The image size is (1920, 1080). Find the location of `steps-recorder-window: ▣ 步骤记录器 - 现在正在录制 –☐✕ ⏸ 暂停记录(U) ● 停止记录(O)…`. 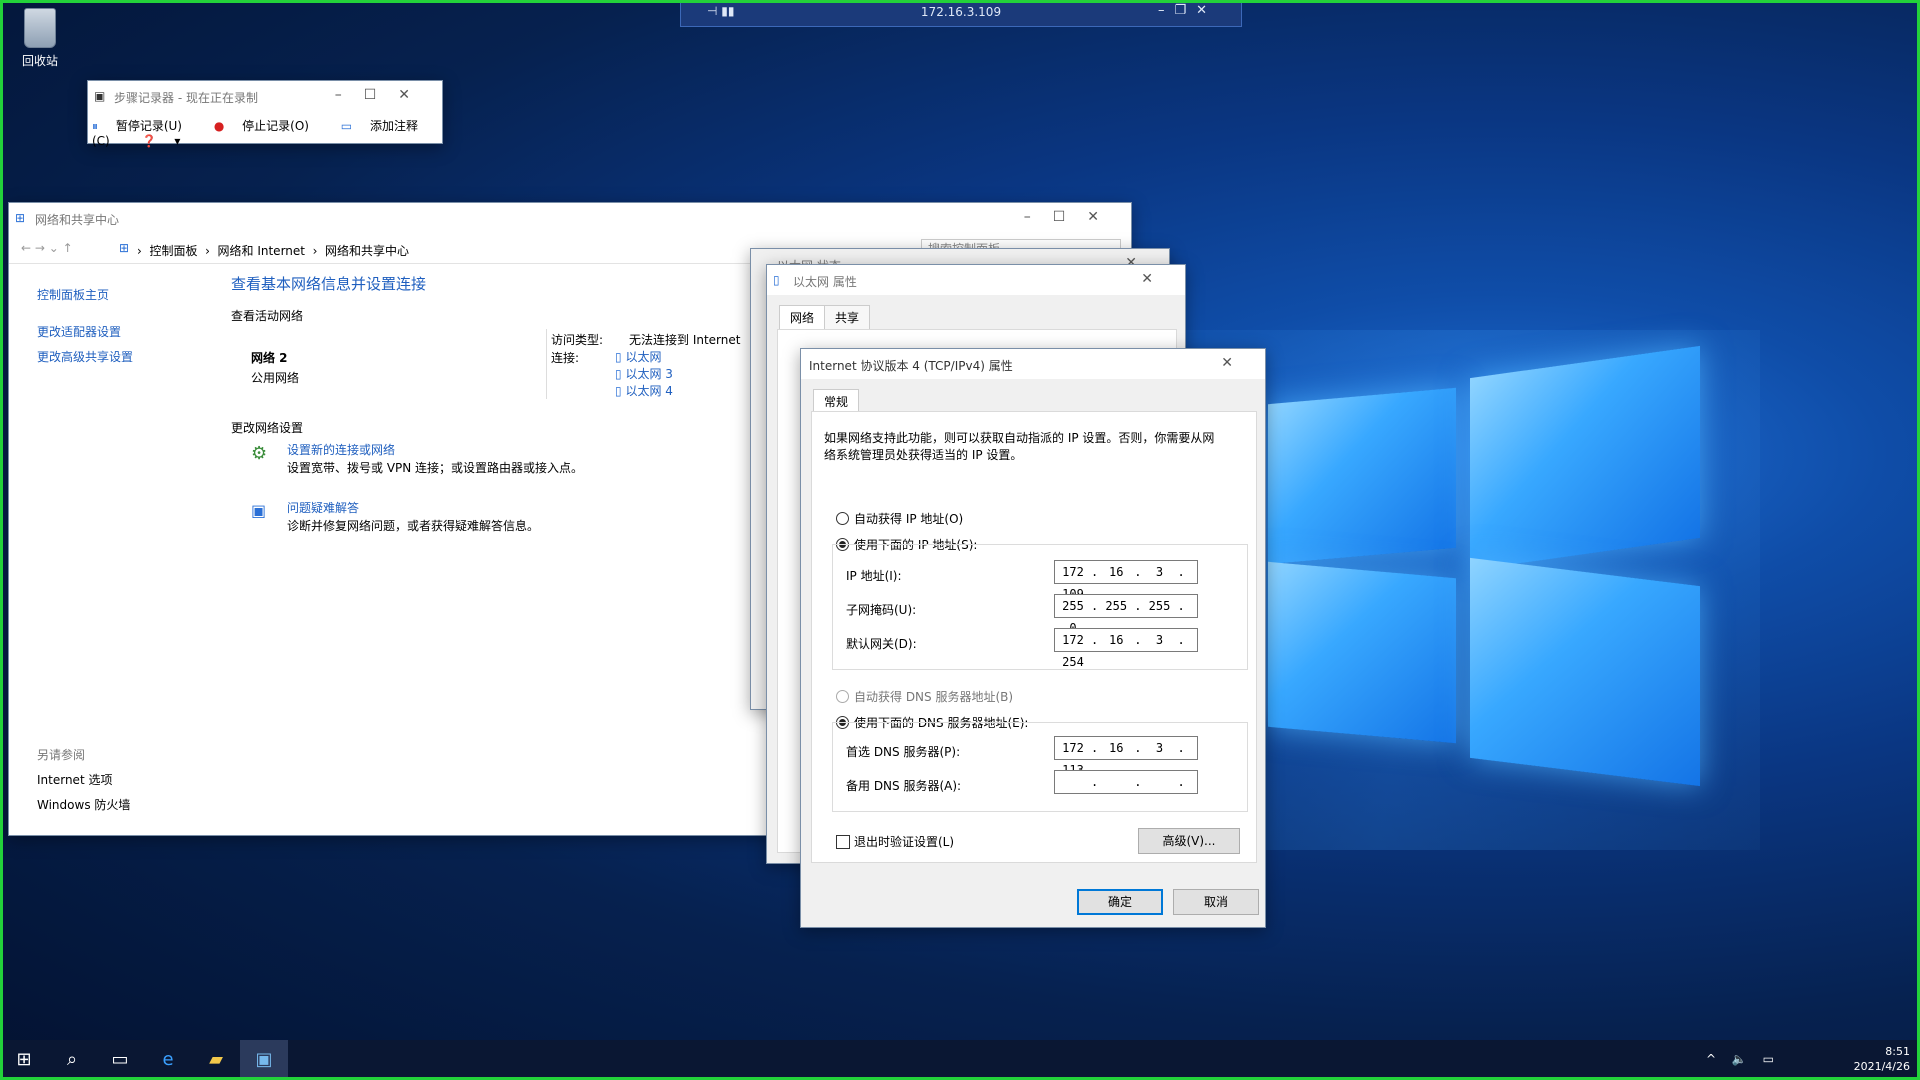

steps-recorder-window: ▣ 步骤记录器 - 现在正在录制 –☐✕ ⏸ 暂停记录(U) ● 停止记录(O)… is located at coordinates (265, 114).